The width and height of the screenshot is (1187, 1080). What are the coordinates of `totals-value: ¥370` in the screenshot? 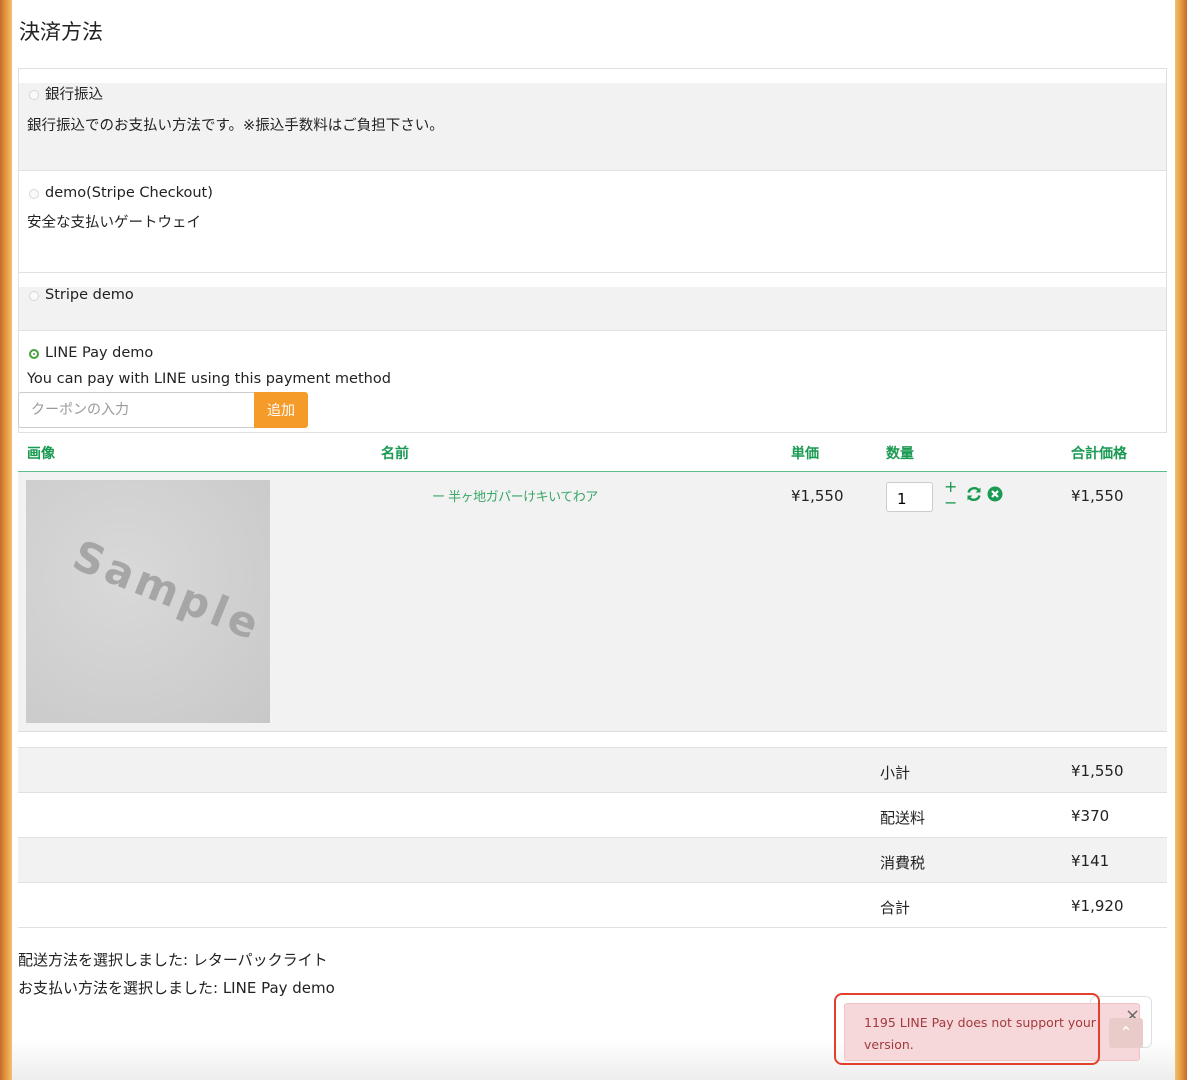 It's located at (1090, 816).